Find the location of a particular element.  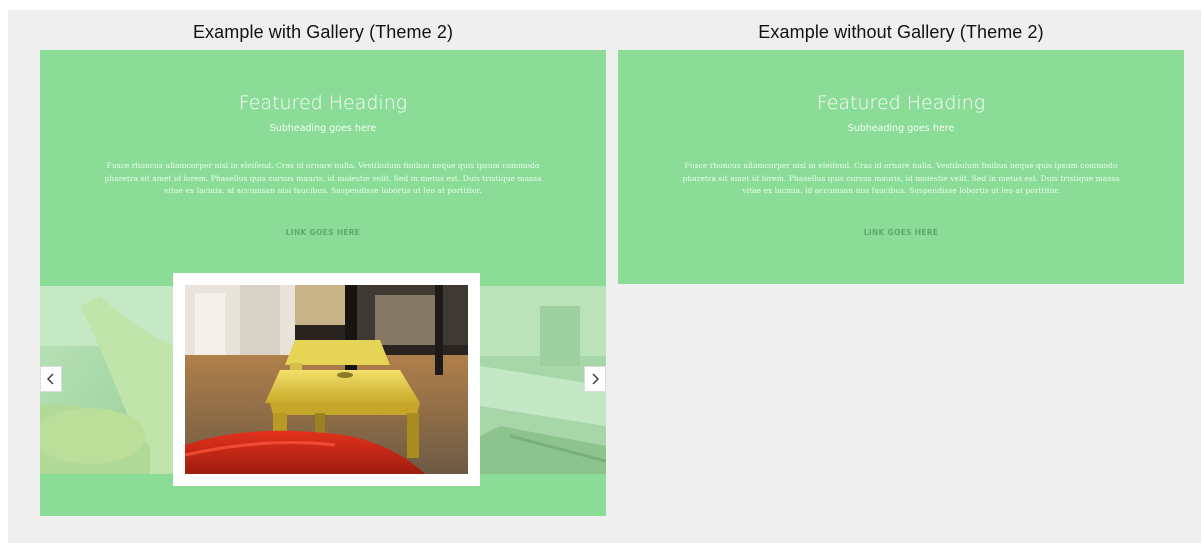

right-column-title: Example without Gallery (Theme 2) is located at coordinates (901, 32).